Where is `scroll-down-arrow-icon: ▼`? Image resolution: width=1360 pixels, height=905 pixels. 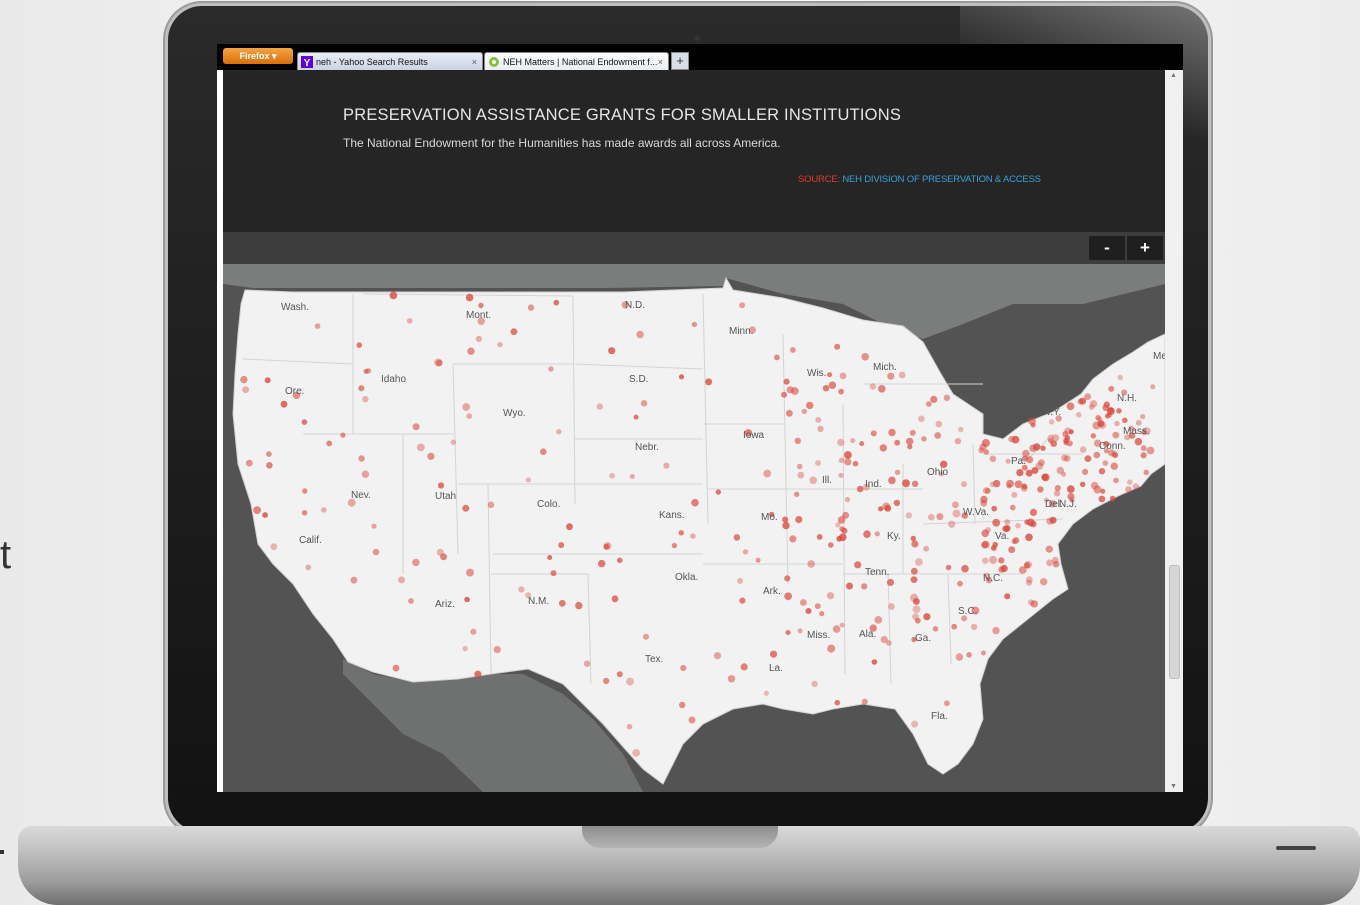
scroll-down-arrow-icon: ▼ is located at coordinates (1173, 786).